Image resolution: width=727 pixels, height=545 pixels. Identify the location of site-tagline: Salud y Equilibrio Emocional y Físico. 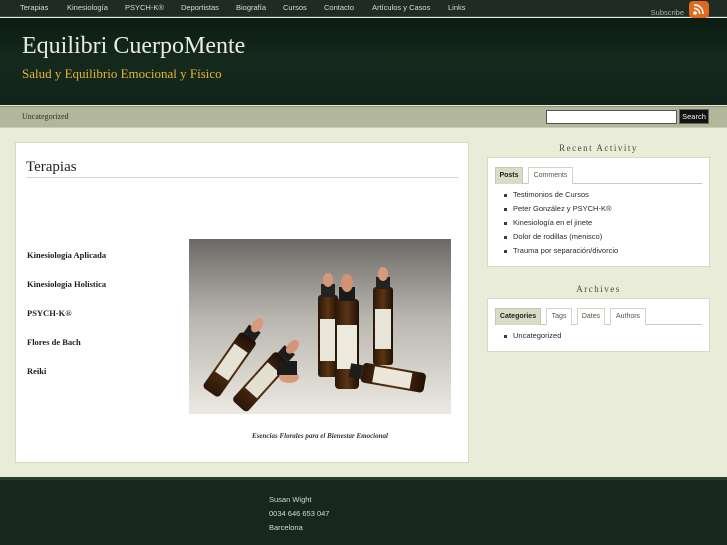
(122, 73).